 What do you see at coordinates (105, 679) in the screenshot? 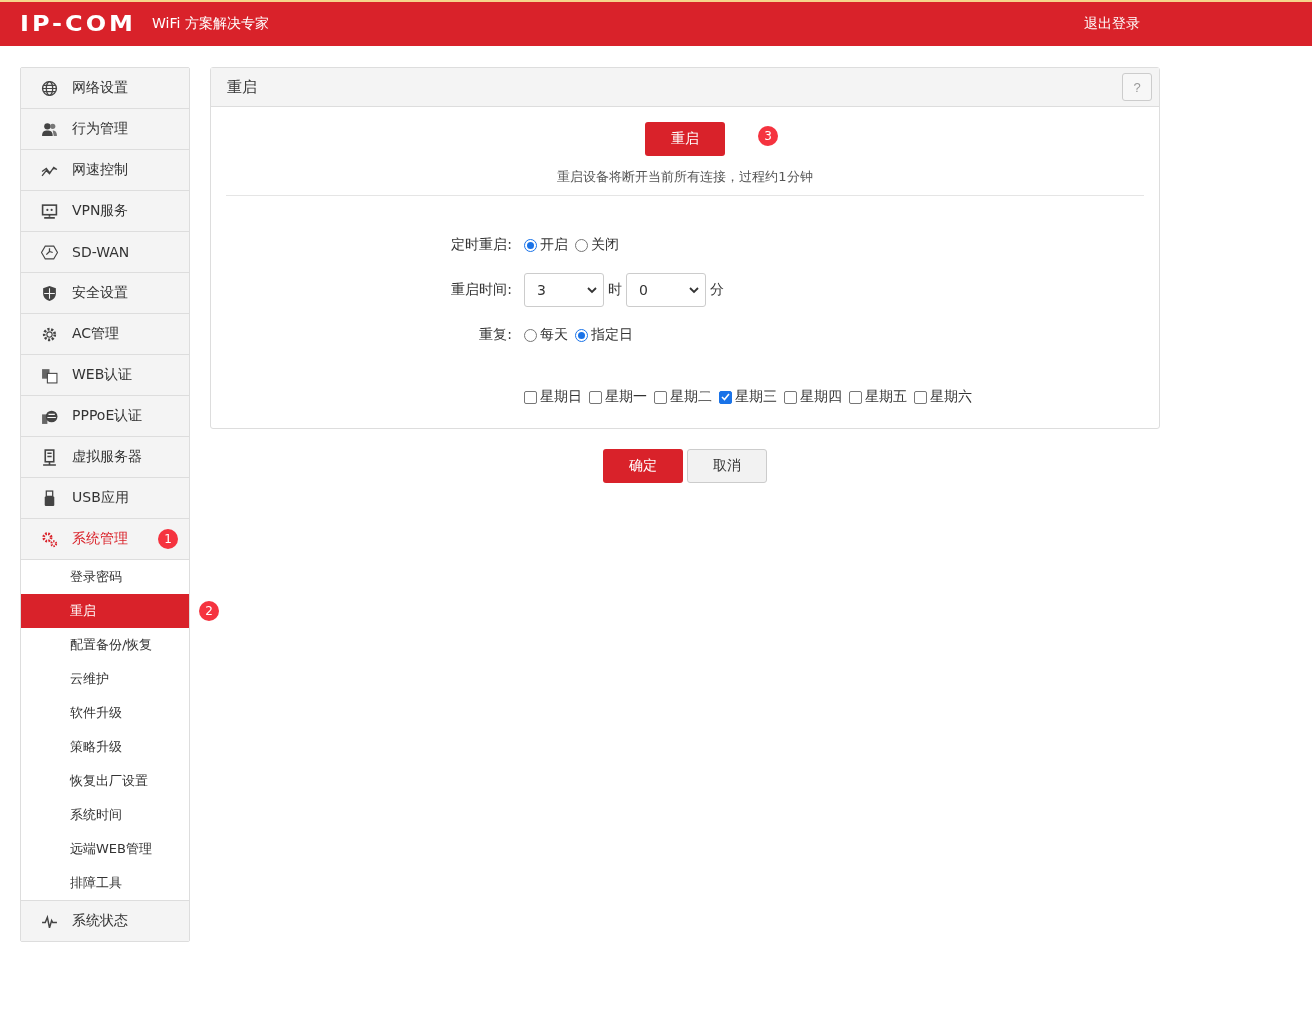
I see `submenu-item: 云维护` at bounding box center [105, 679].